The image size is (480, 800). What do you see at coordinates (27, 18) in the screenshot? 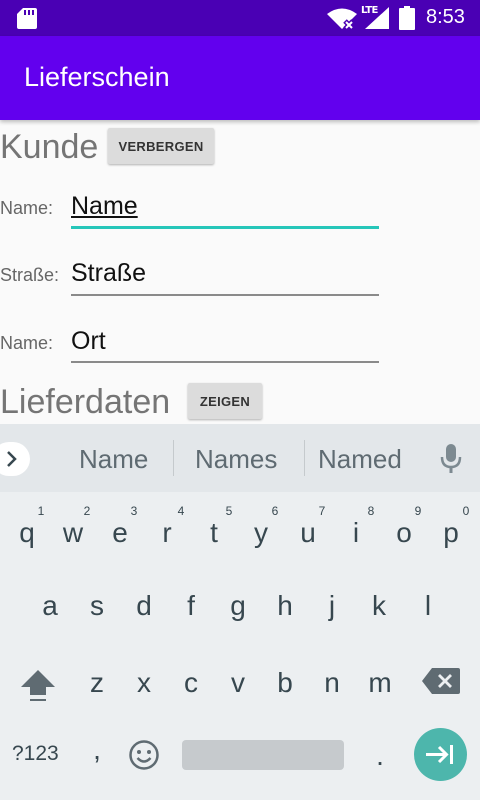
I see `sd-card-icon` at bounding box center [27, 18].